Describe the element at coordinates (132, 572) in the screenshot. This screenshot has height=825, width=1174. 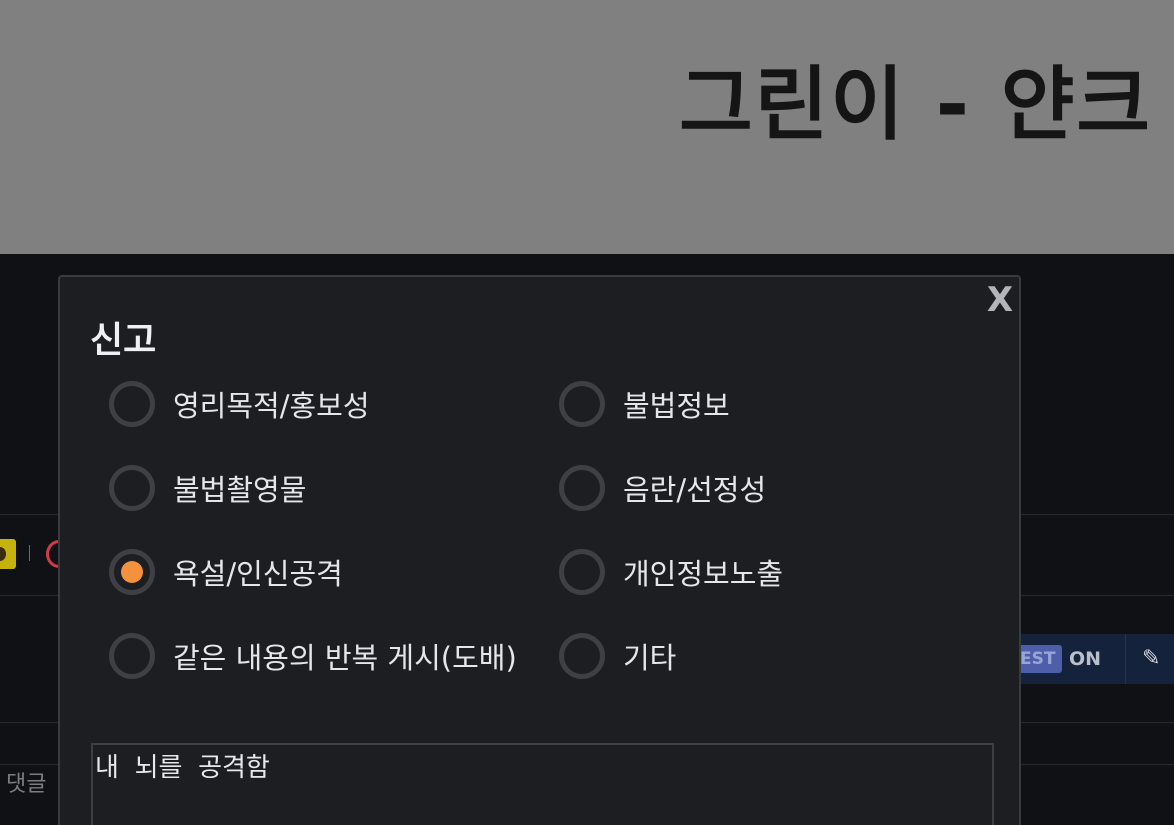
I see `radio-button-checked` at that location.